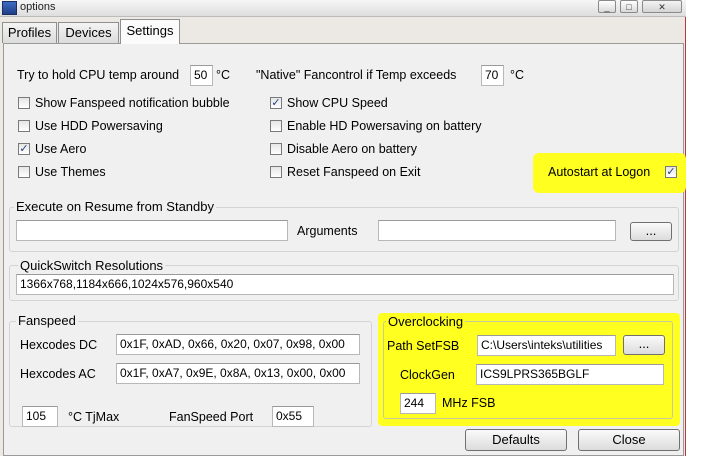 The height and width of the screenshot is (456, 704). I want to click on show-cpu-speed-label: Show CPU Speed, so click(337, 103).